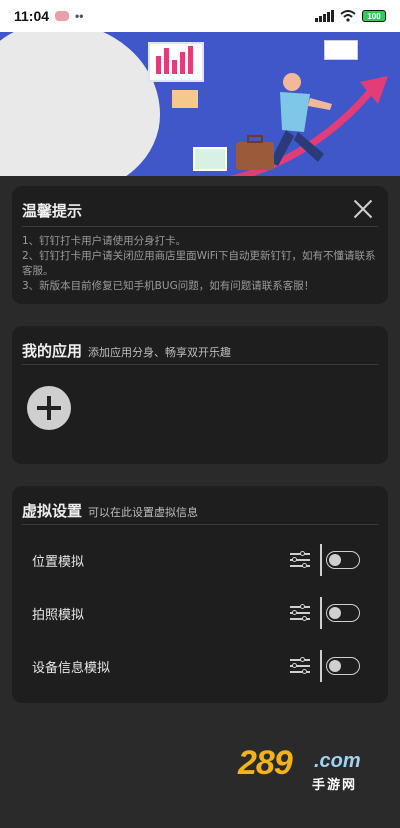  I want to click on setting-row-location: 位置模拟, so click(200, 560).